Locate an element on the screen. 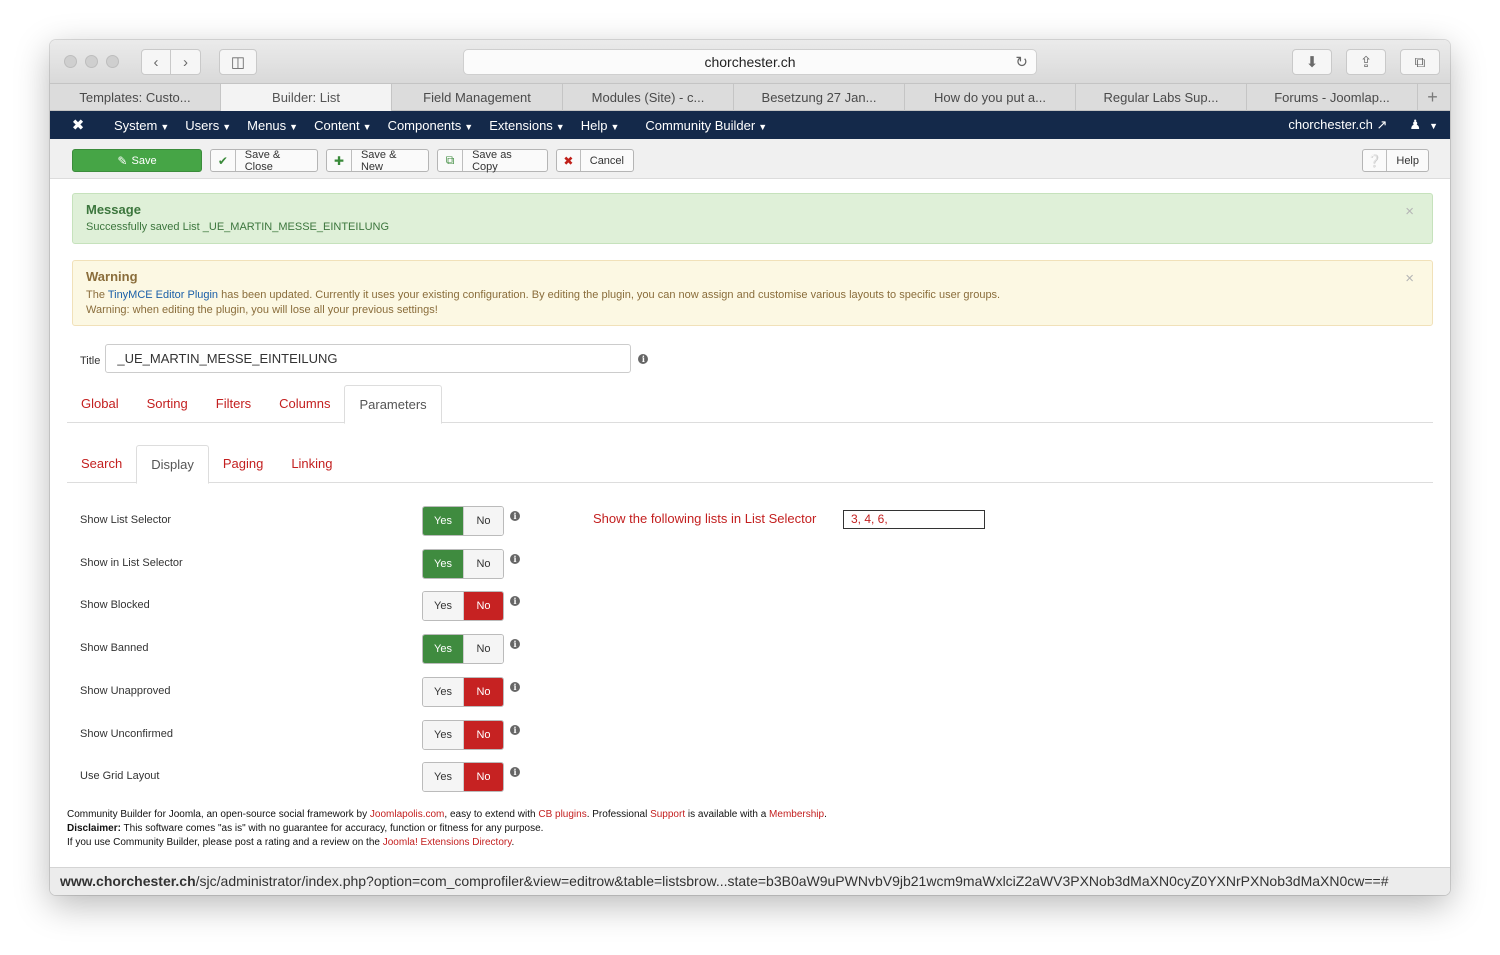  sidebar-toggle-button: ◫ is located at coordinates (238, 62).